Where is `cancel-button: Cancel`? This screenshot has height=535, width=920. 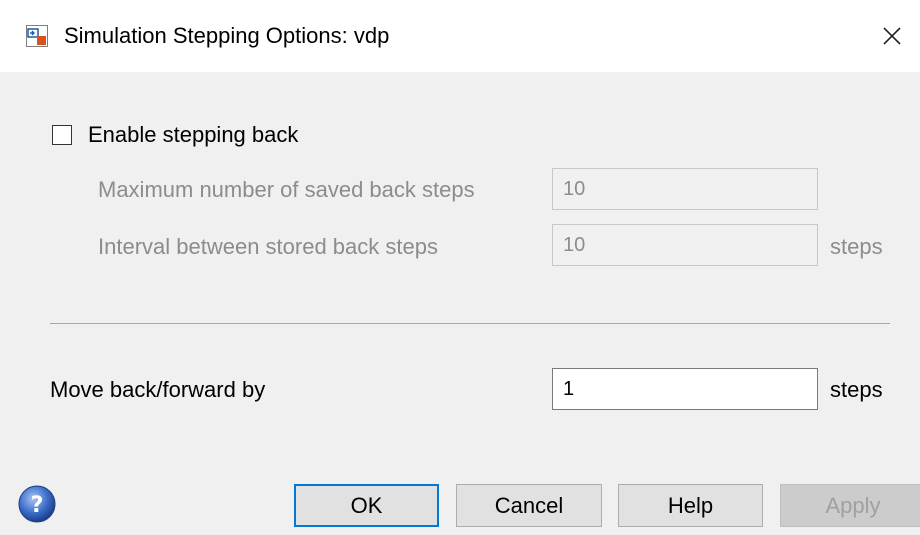 cancel-button: Cancel is located at coordinates (529, 505).